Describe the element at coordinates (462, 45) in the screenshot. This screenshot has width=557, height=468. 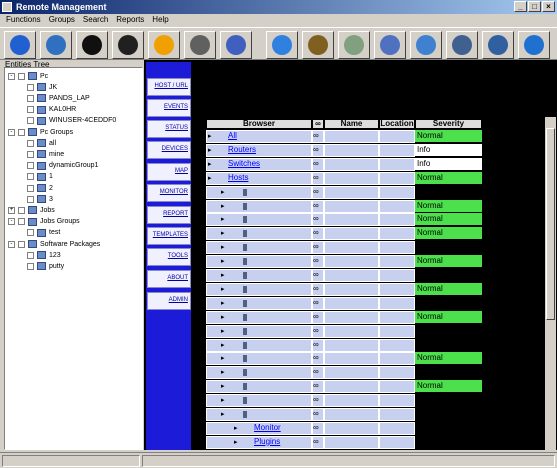
I see `toolbar-button-drive` at that location.